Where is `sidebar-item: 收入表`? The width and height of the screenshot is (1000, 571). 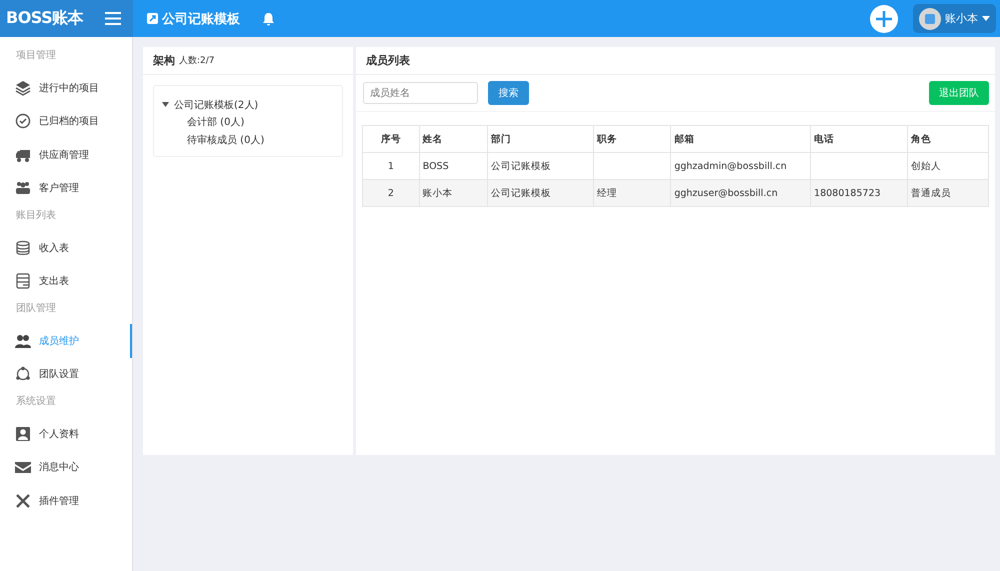
sidebar-item: 收入表 is located at coordinates (66, 247).